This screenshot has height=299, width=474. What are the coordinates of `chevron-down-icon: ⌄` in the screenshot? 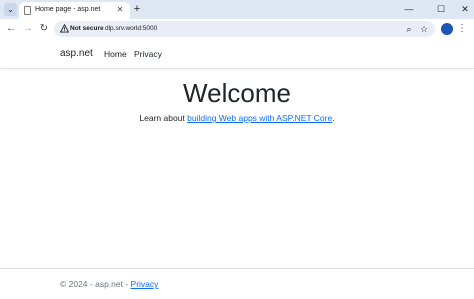 It's located at (10, 9).